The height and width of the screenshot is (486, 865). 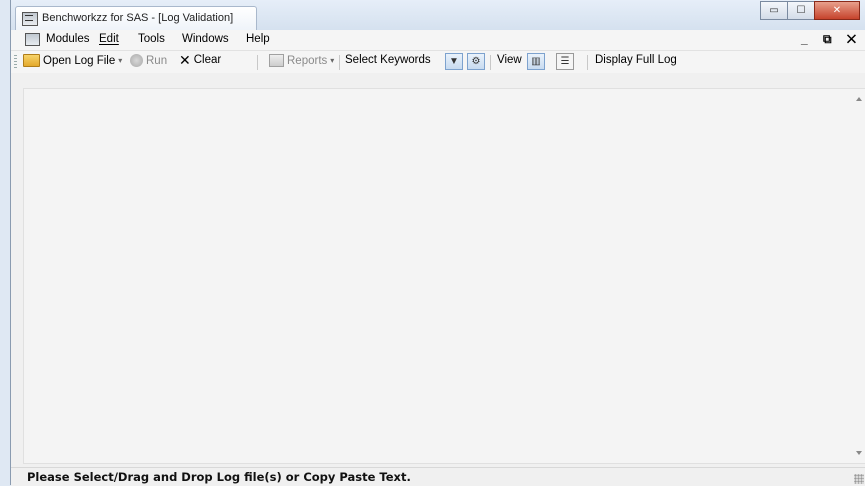 What do you see at coordinates (157, 60) in the screenshot?
I see `run-label: Run` at bounding box center [157, 60].